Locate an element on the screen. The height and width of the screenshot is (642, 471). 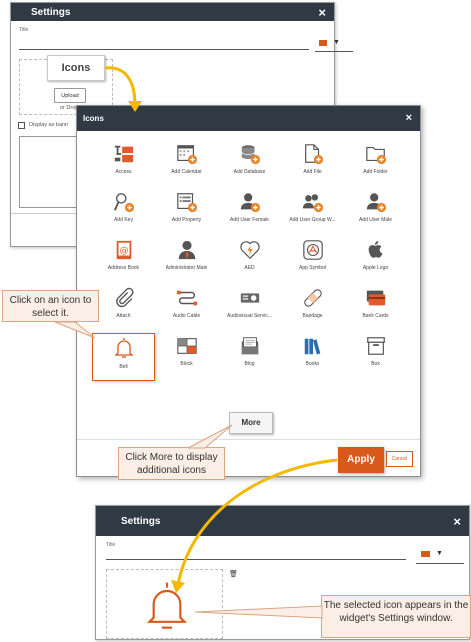
icon-label: Add Calendar is located at coordinates (186, 172).